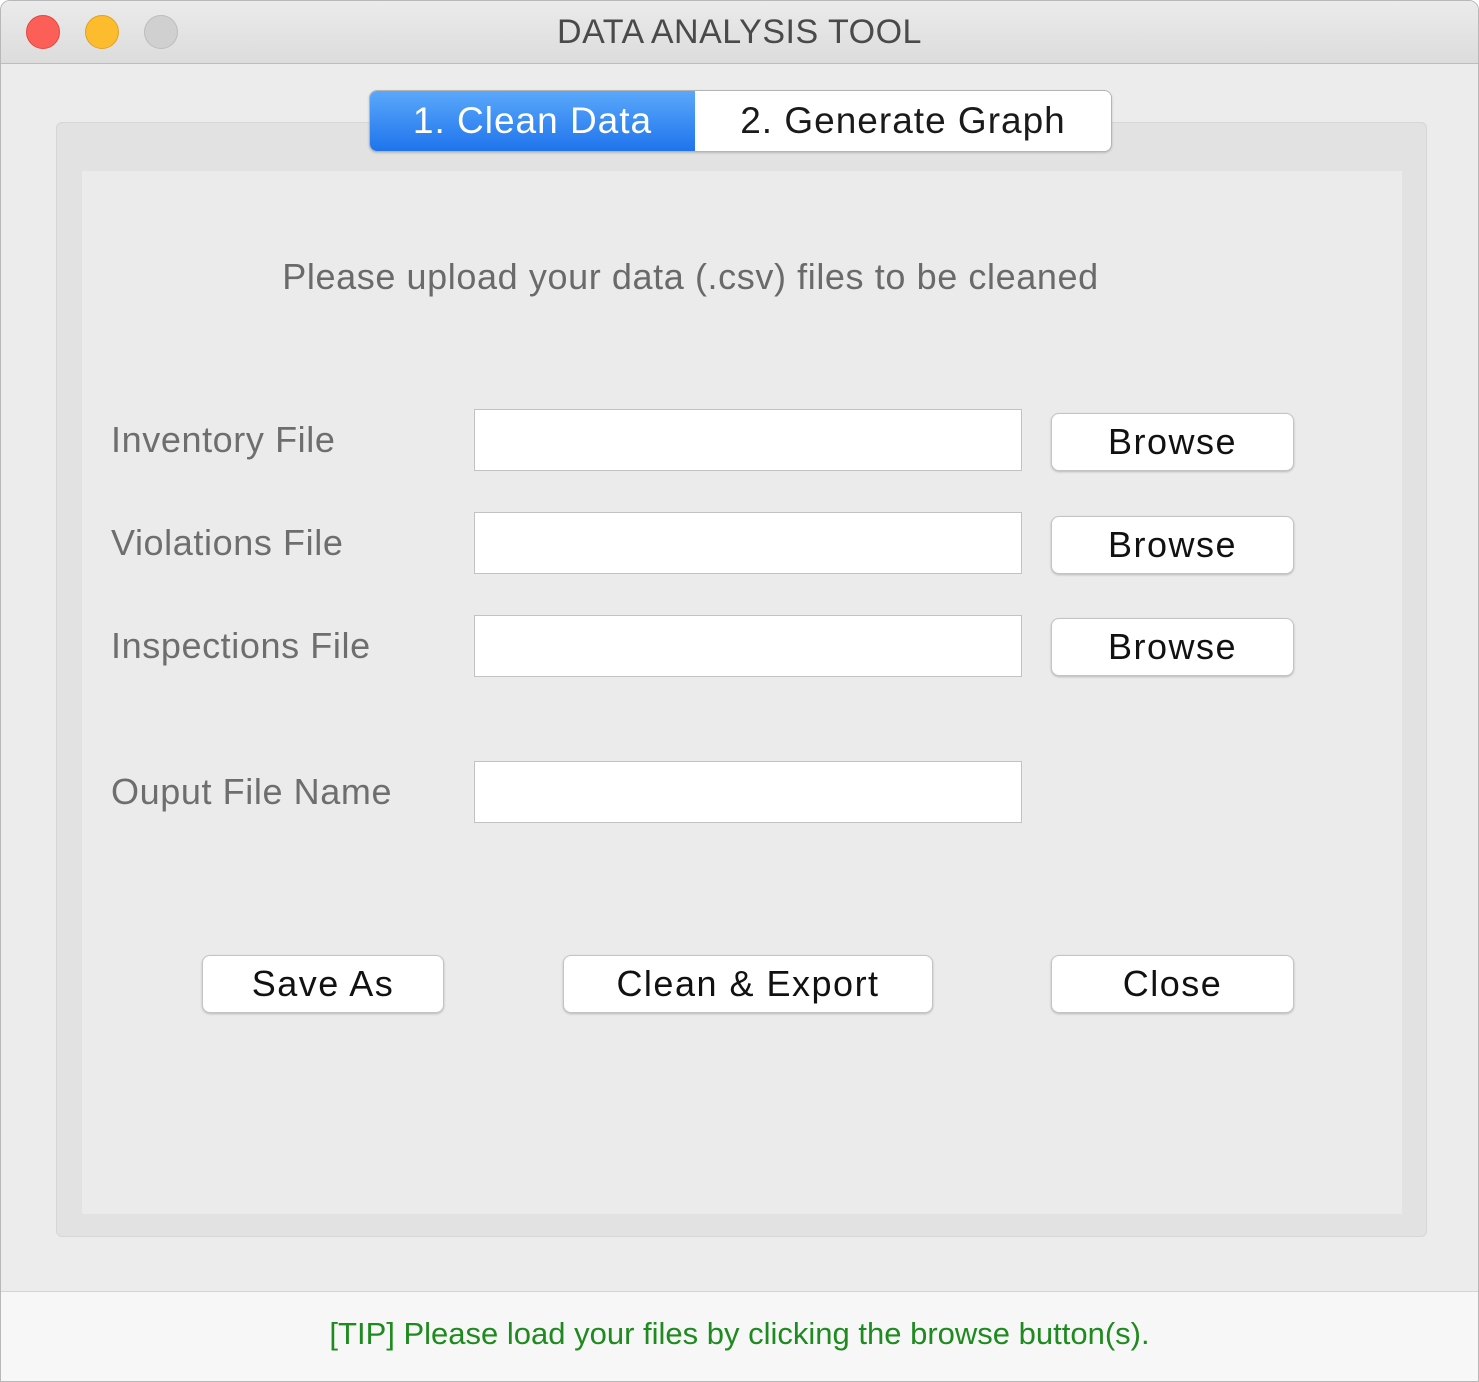 The width and height of the screenshot is (1479, 1382). I want to click on close-button: Close, so click(1172, 984).